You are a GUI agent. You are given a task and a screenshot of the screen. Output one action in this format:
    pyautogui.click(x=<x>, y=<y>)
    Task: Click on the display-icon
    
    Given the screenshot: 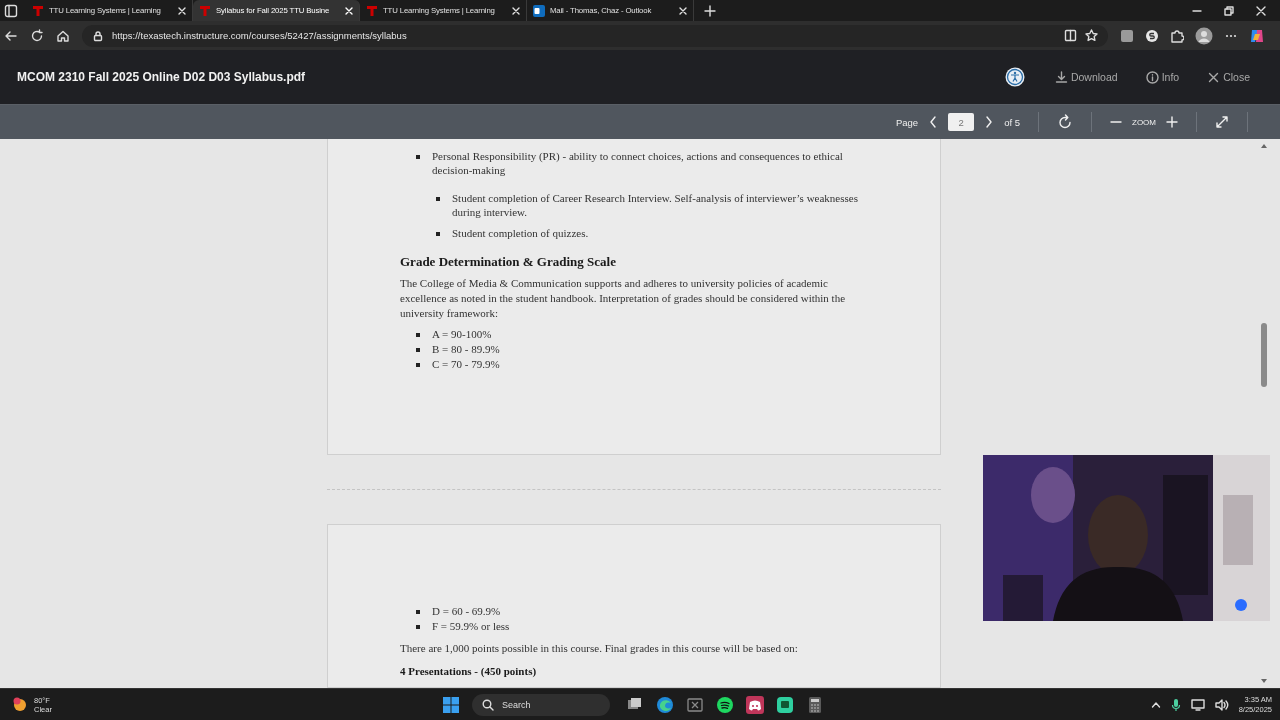 What is the action you would take?
    pyautogui.click(x=1197, y=704)
    